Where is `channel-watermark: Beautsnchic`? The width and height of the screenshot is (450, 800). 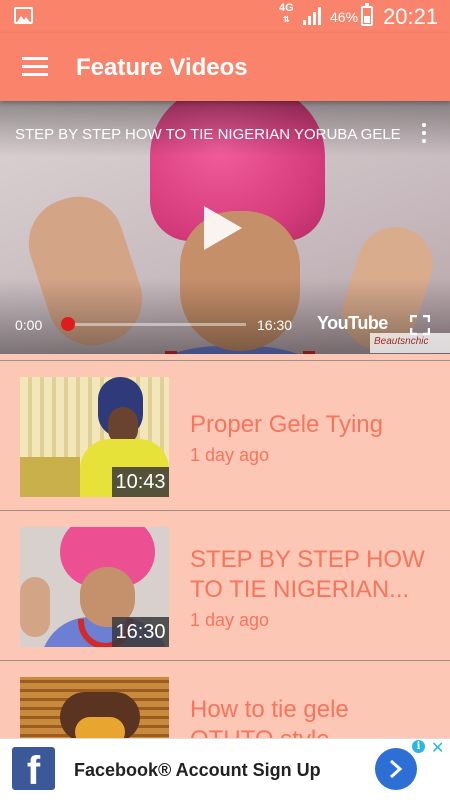 channel-watermark: Beautsnchic is located at coordinates (410, 343).